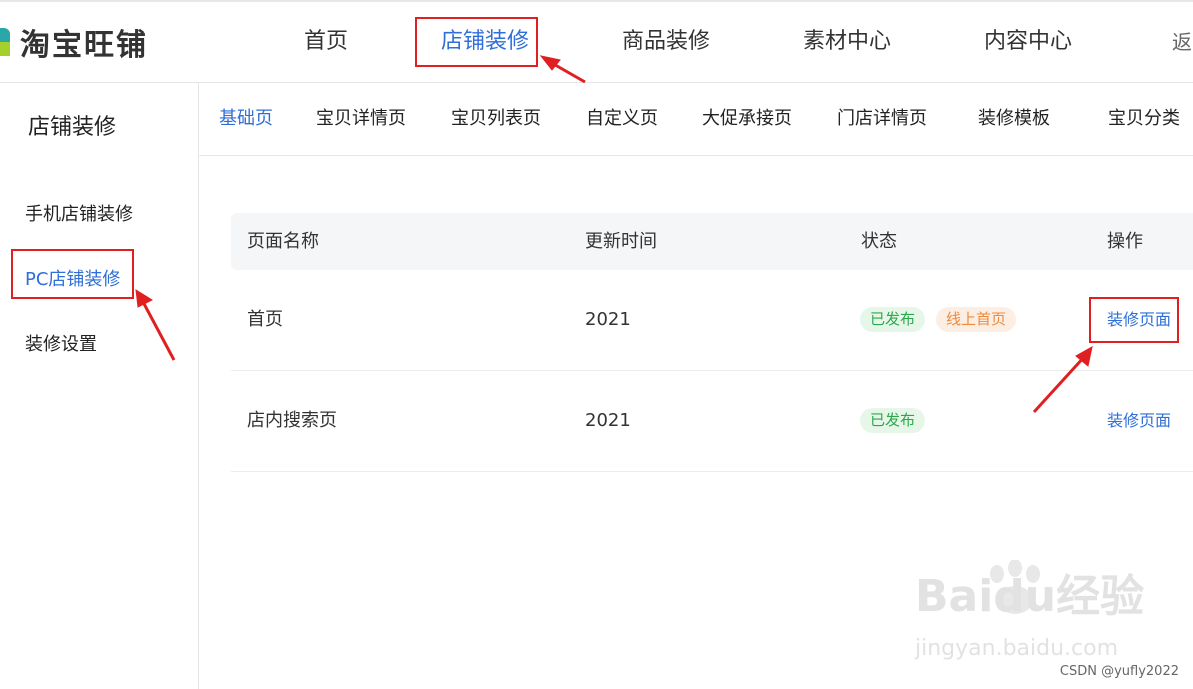 Image resolution: width=1193 pixels, height=689 pixels. Describe the element at coordinates (550, 63) in the screenshot. I see `arrow-shop-decoration-head` at that location.